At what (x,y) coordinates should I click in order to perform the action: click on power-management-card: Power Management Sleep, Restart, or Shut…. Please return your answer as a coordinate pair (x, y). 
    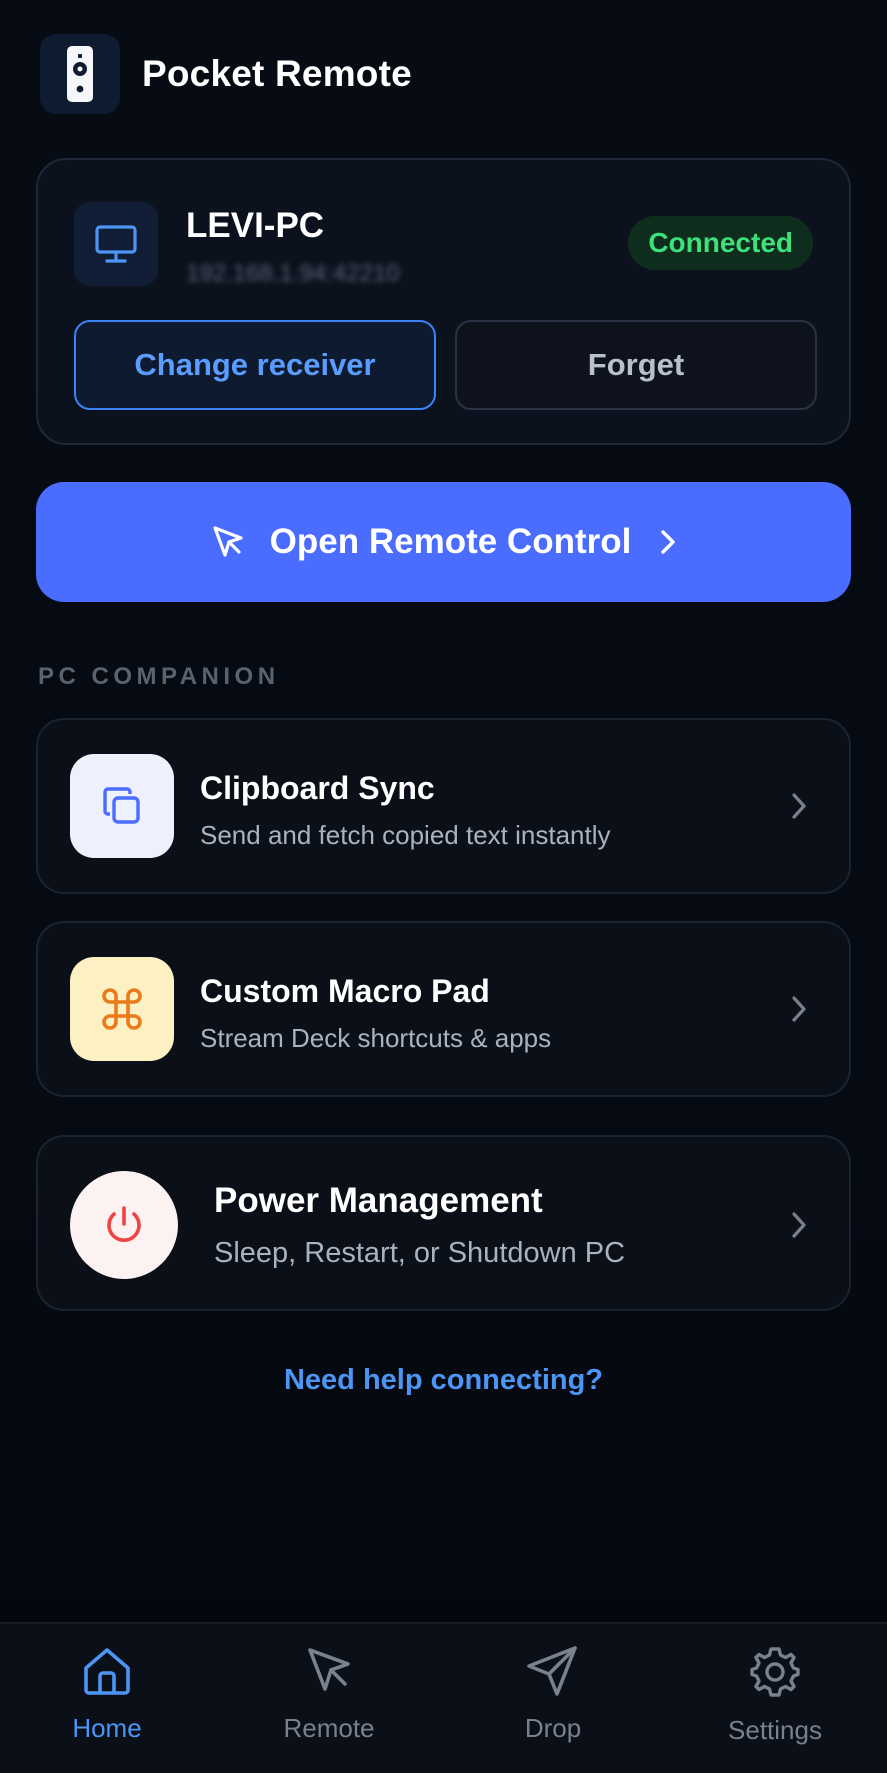
    Looking at the image, I should click on (443, 1223).